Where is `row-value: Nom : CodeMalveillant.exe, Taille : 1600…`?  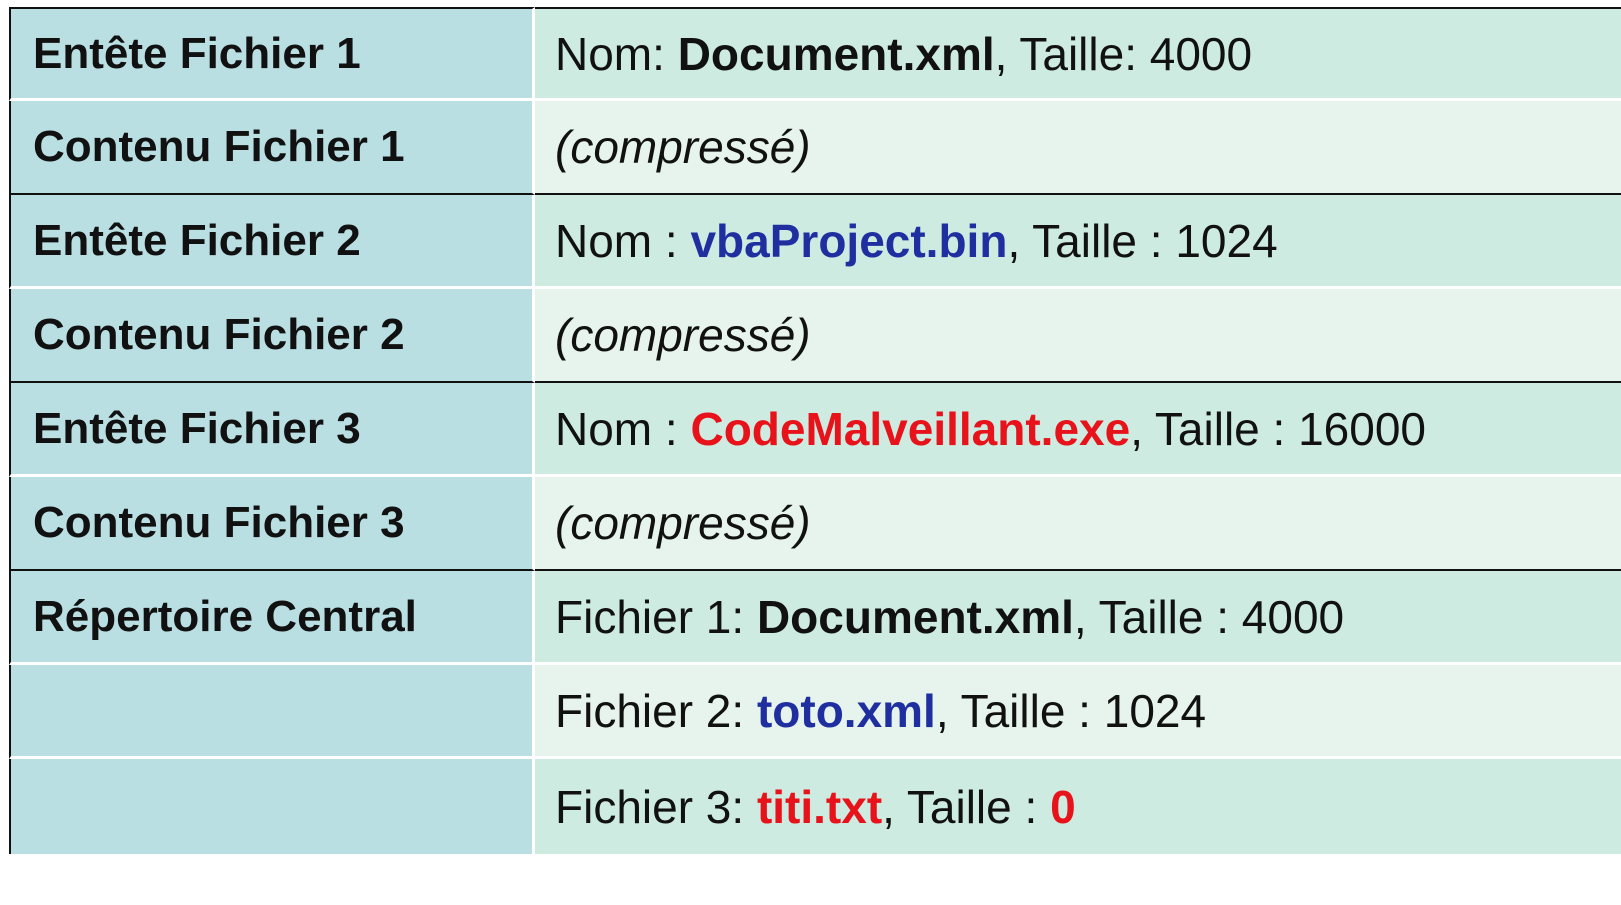 row-value: Nom : CodeMalveillant.exe, Taille : 1600… is located at coordinates (1078, 430).